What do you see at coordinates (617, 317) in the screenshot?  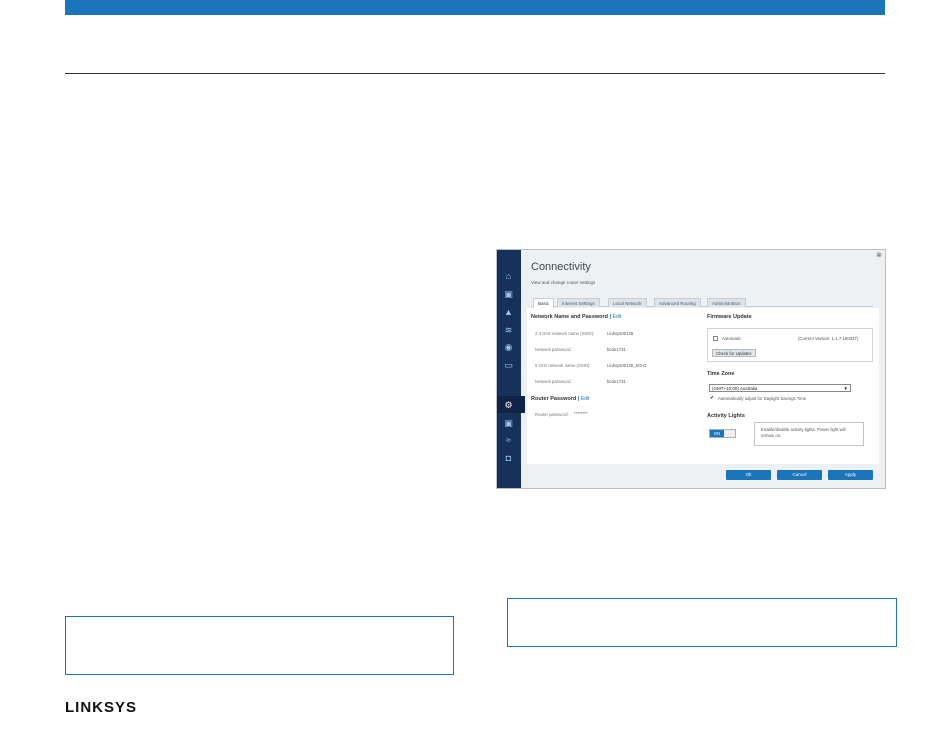 I see `network-edit-link: Edit` at bounding box center [617, 317].